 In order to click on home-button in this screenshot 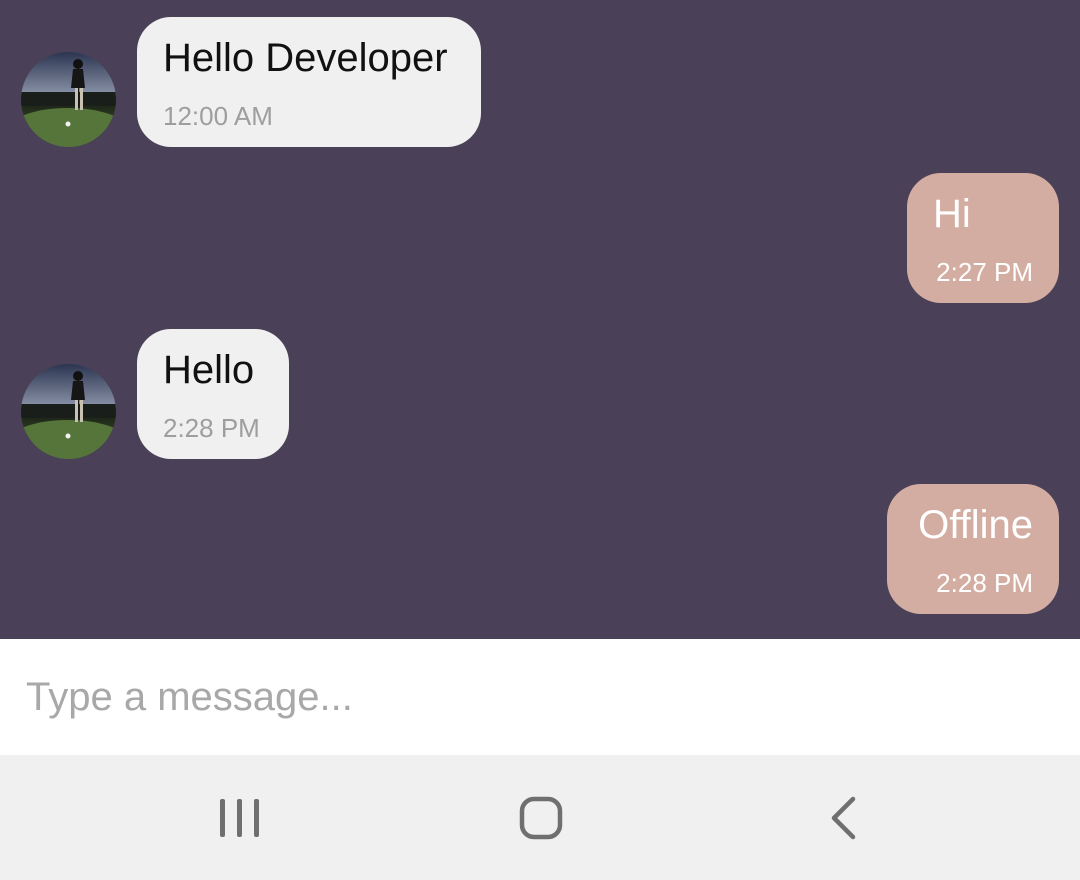, I will do `click(540, 818)`.